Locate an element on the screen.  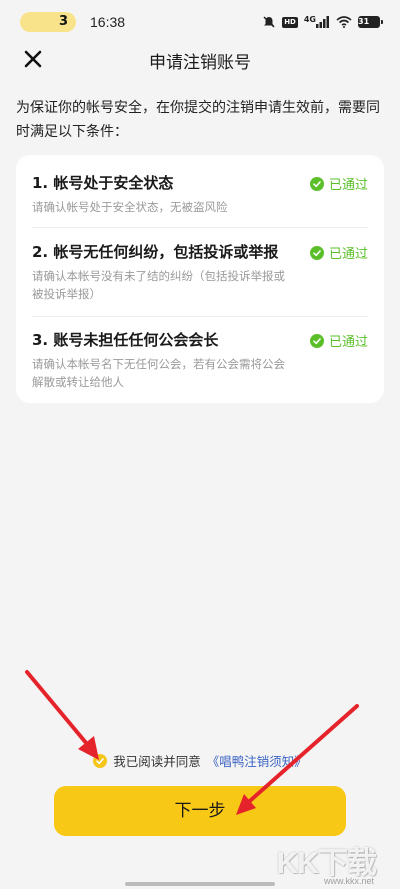
condition-desc: 请确认帐号处于安全状态，无被盗风险 is located at coordinates (130, 207).